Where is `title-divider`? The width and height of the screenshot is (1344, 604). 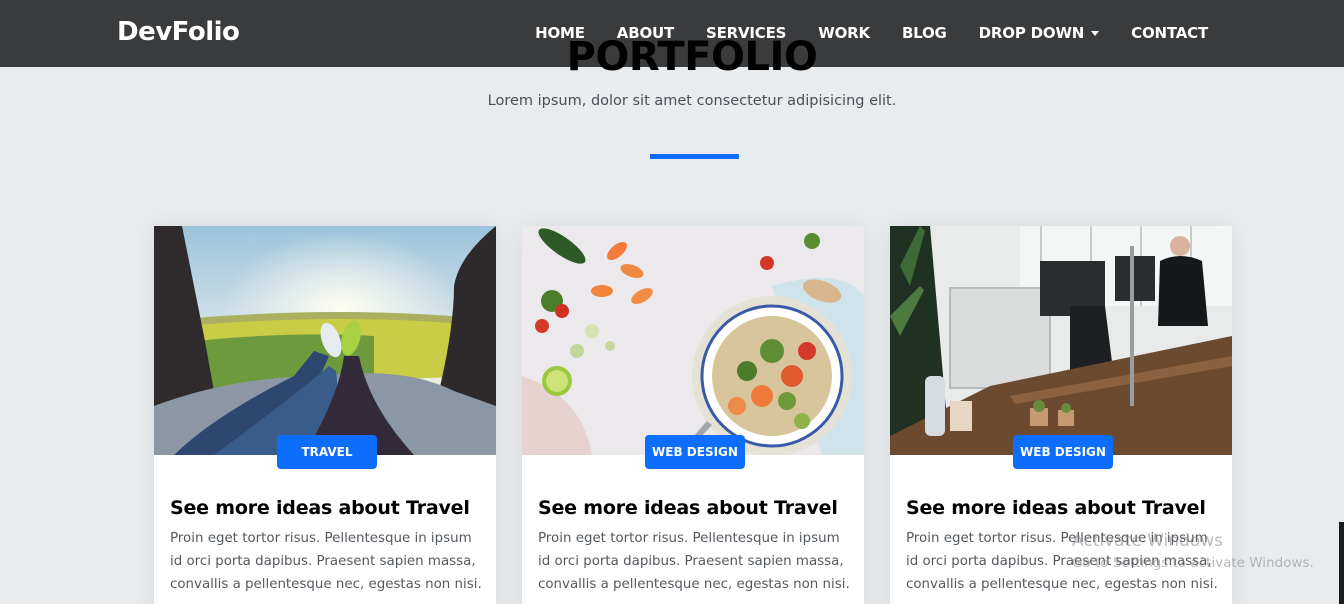
title-divider is located at coordinates (694, 156).